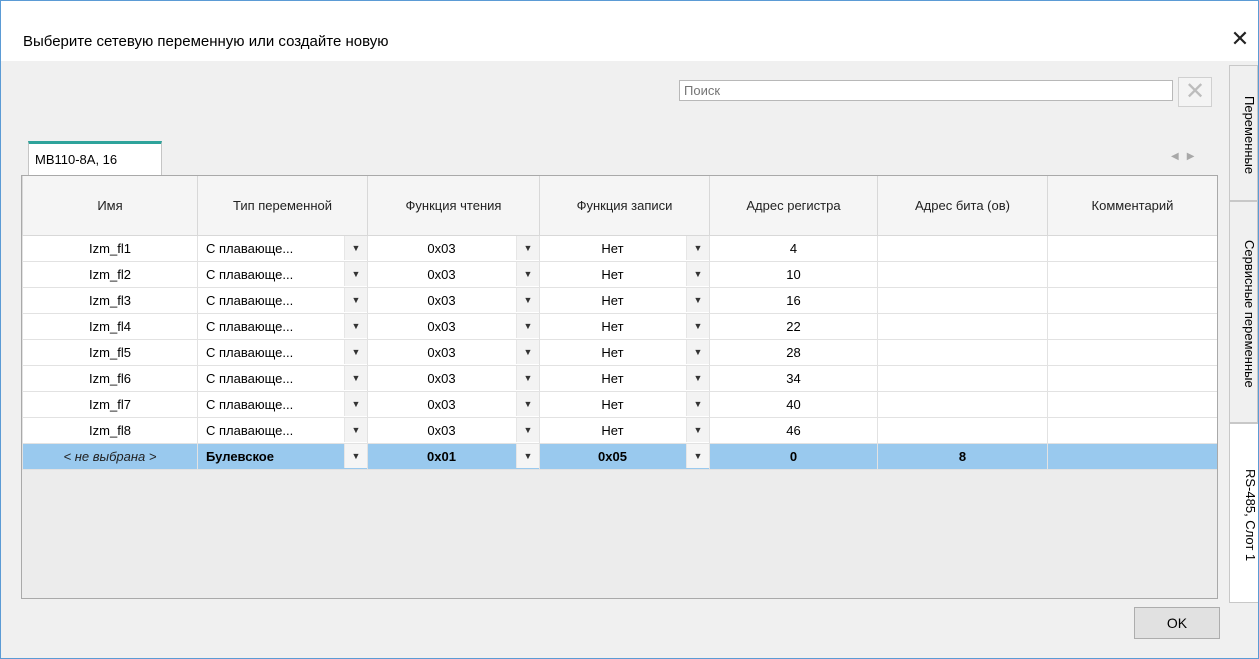  What do you see at coordinates (793, 300) in the screenshot?
I see `cell-address: 16` at bounding box center [793, 300].